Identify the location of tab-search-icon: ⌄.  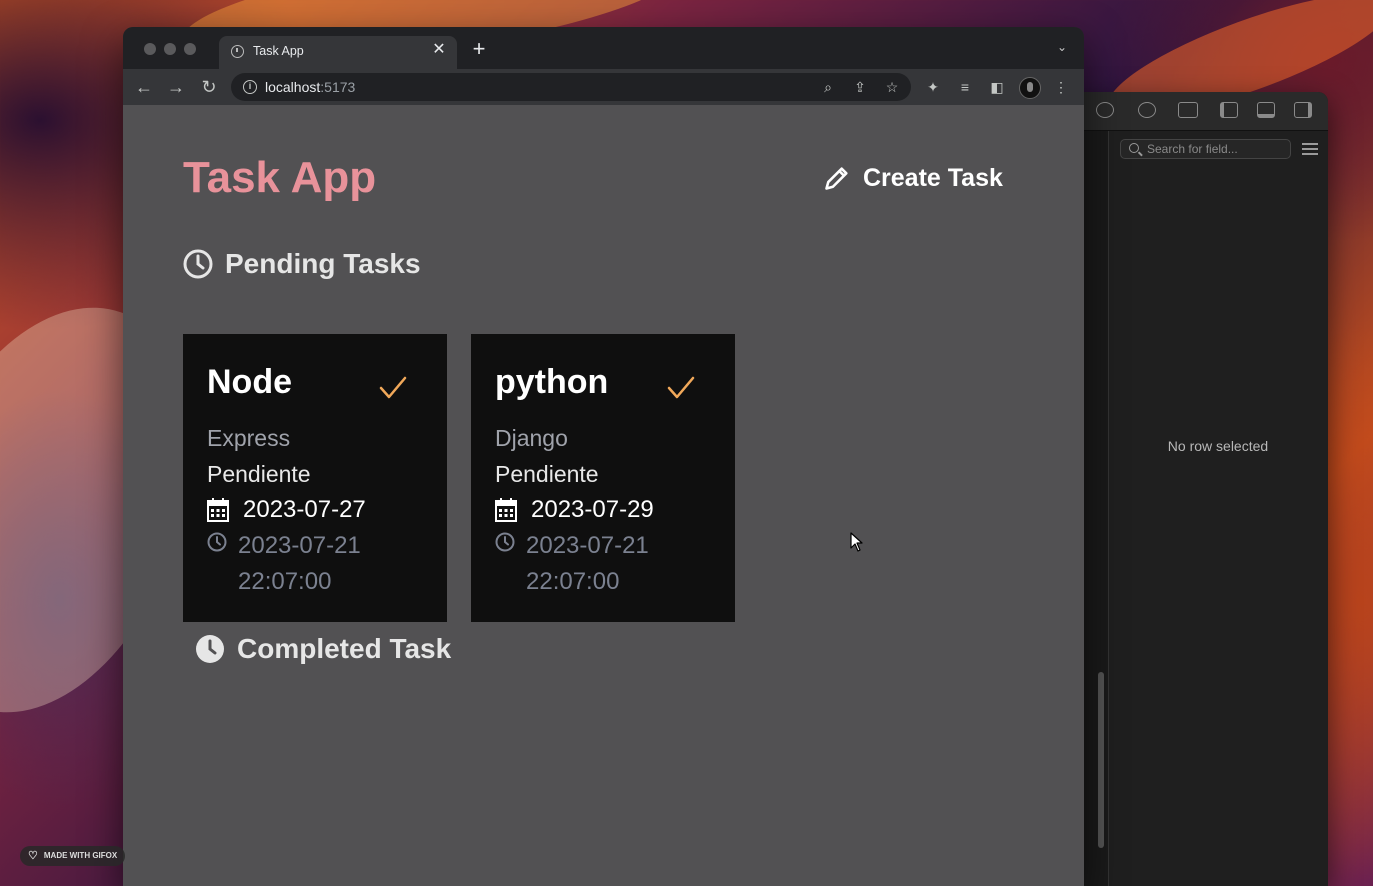
(1062, 48).